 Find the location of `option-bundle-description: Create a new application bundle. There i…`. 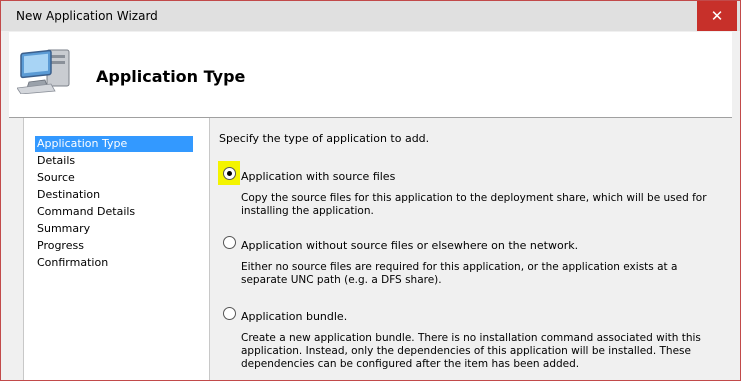

option-bundle-description: Create a new application bundle. There i… is located at coordinates (471, 351).